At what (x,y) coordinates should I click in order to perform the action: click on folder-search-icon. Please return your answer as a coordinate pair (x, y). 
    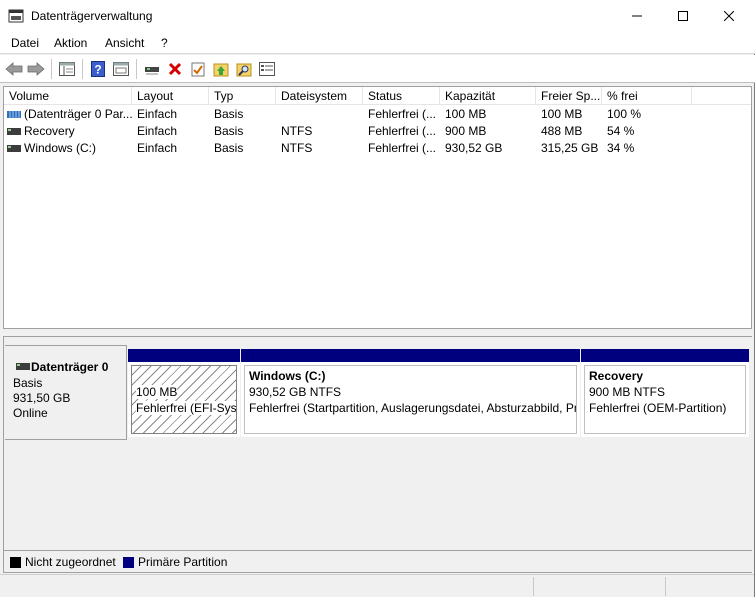
    Looking at the image, I should click on (244, 70).